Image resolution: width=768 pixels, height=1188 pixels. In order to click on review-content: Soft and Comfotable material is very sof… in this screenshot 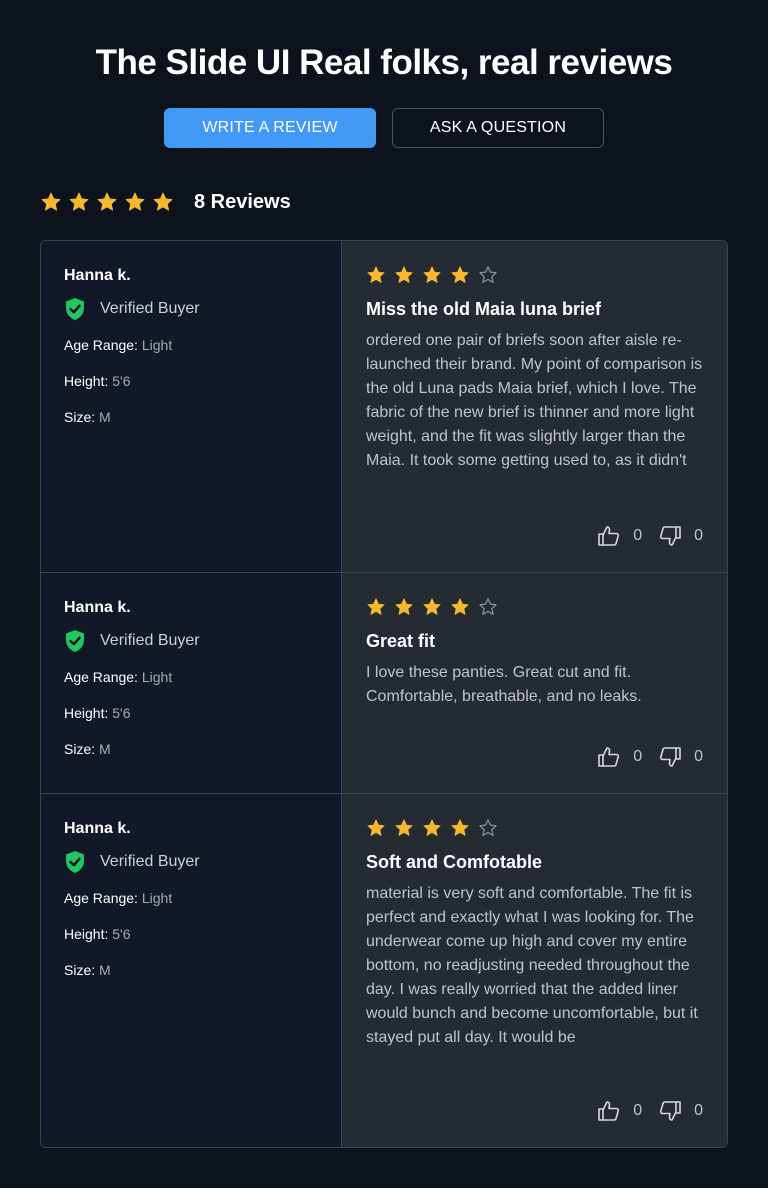, I will do `click(534, 970)`.